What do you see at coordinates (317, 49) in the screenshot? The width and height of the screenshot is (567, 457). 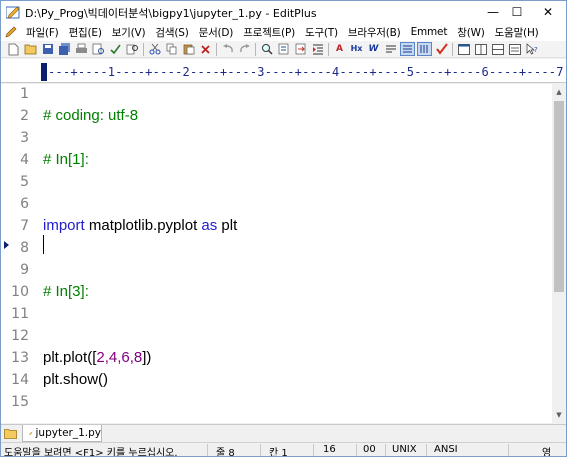 I see `indent-icon` at bounding box center [317, 49].